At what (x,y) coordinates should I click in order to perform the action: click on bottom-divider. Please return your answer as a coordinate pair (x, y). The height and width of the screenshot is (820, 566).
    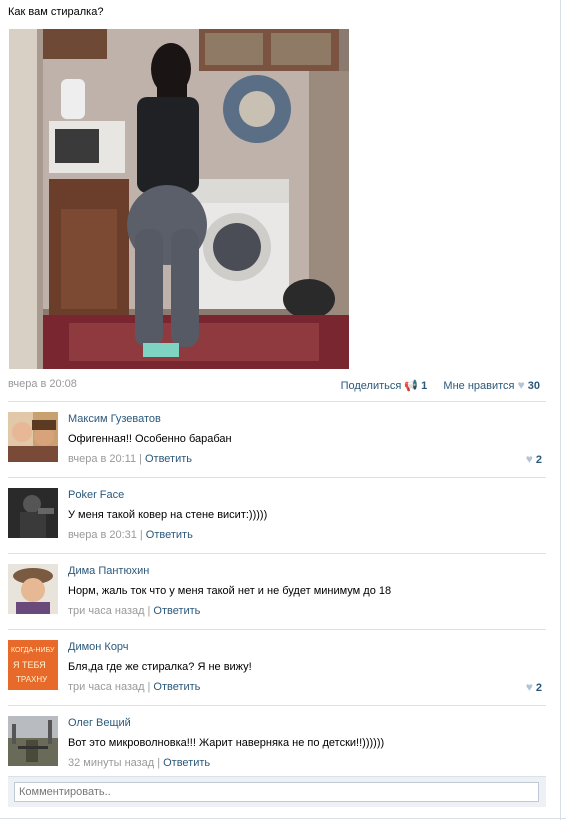
    Looking at the image, I should click on (283, 818).